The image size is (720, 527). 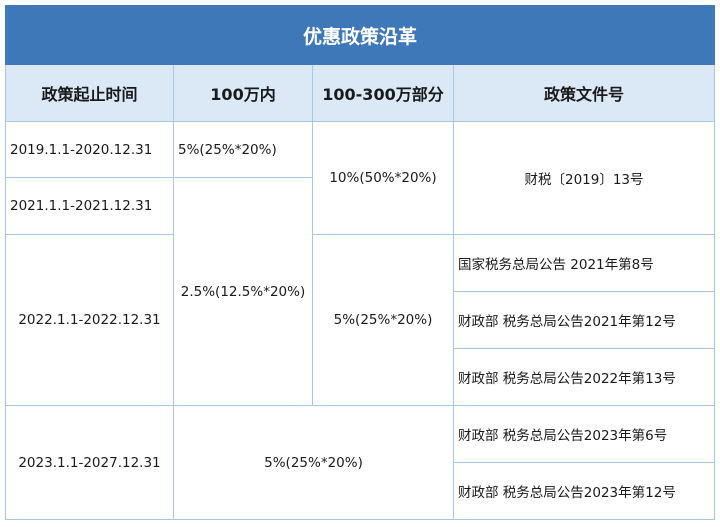 What do you see at coordinates (89, 320) in the screenshot?
I see `period-cell-2022: 2022.1.1-2022.12.31` at bounding box center [89, 320].